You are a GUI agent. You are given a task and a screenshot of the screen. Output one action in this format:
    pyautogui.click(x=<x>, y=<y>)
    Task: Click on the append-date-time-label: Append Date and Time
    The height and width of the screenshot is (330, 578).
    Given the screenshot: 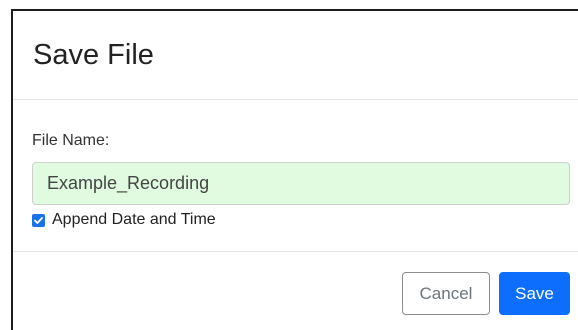 What is the action you would take?
    pyautogui.click(x=134, y=219)
    